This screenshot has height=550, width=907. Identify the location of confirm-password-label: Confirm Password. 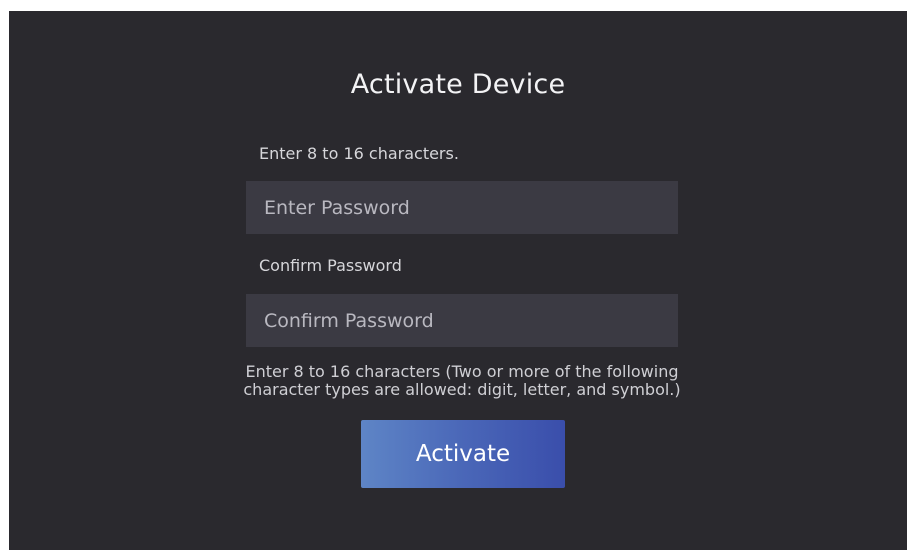
(330, 265).